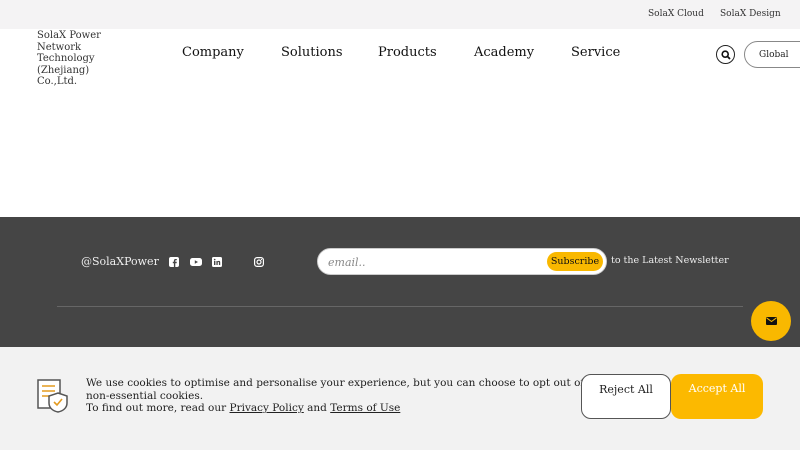  I want to click on region-selector-button: Global, so click(772, 54).